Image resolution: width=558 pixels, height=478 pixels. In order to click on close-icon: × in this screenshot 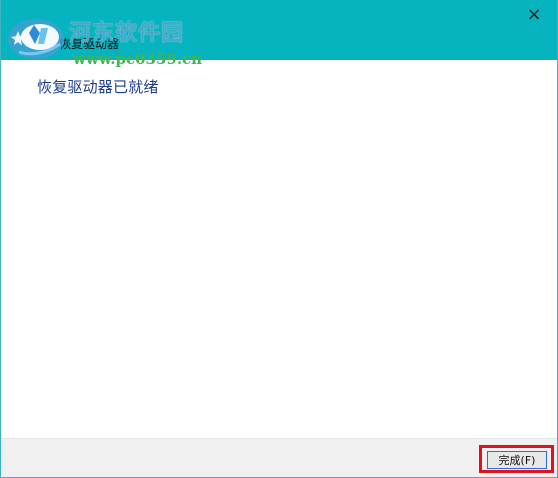, I will do `click(534, 14)`.